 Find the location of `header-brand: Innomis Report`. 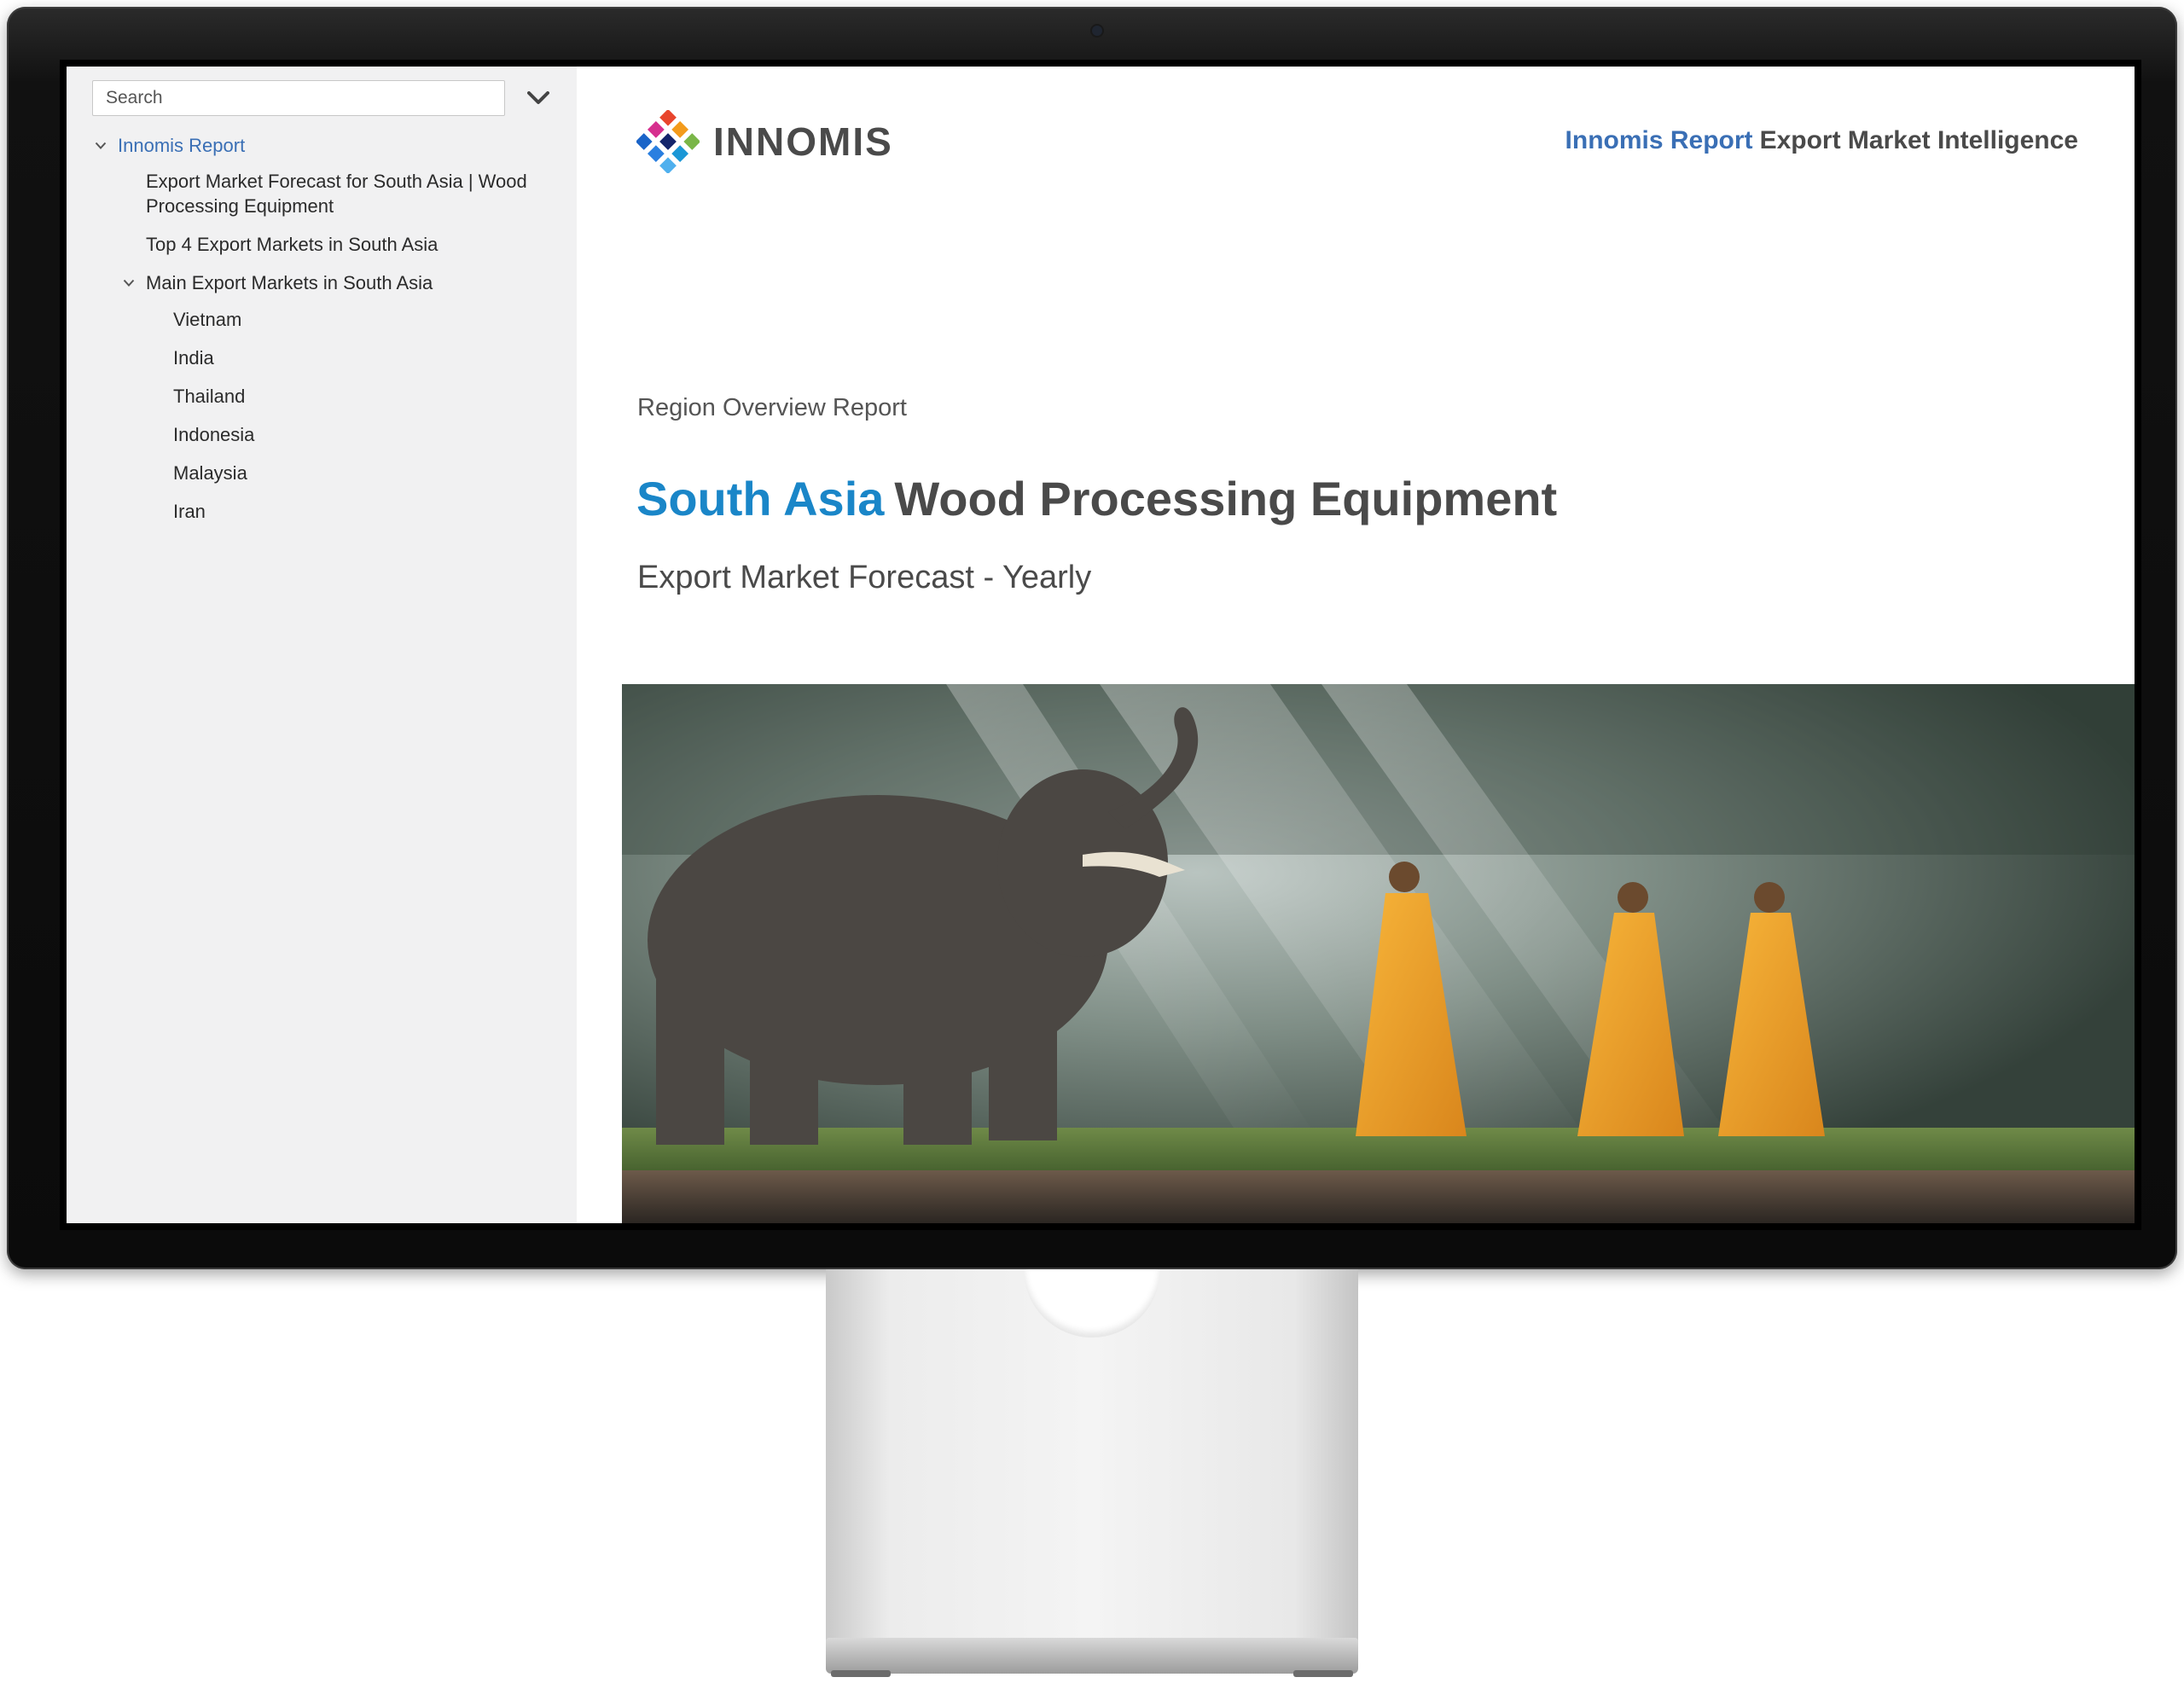

header-brand: Innomis Report is located at coordinates (1659, 140).